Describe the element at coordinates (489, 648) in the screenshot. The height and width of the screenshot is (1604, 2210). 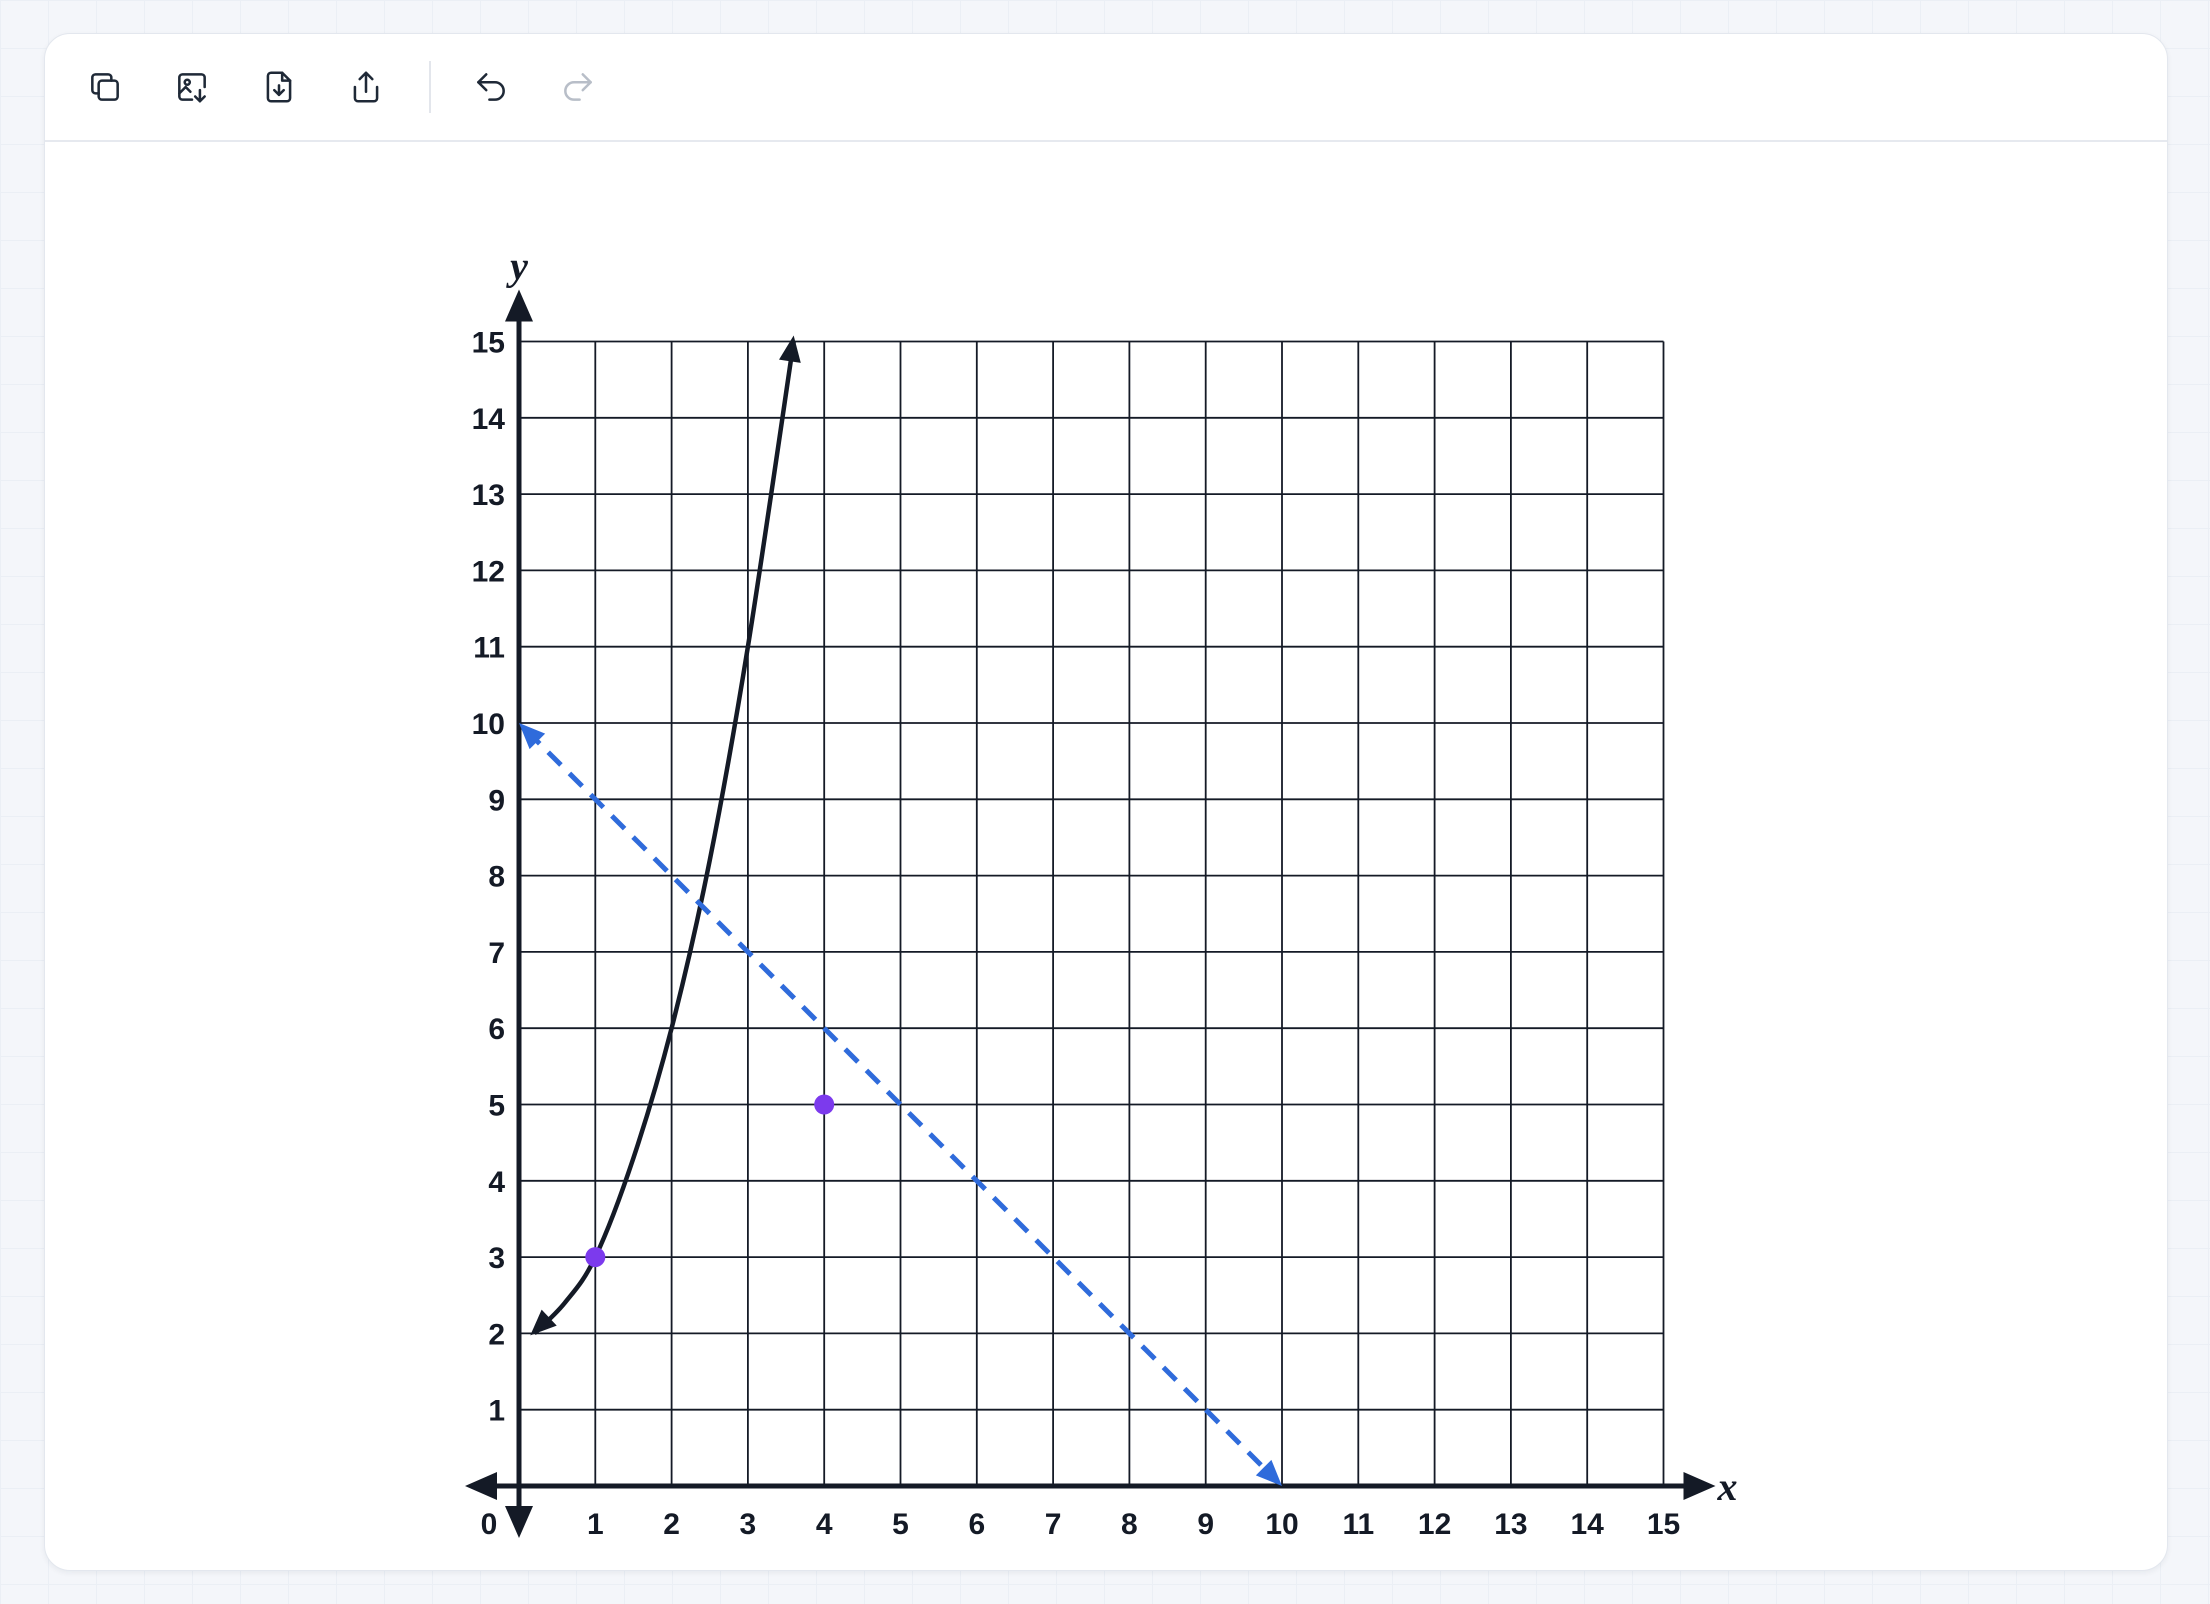
I see `y-tick-label-11: 11` at that location.